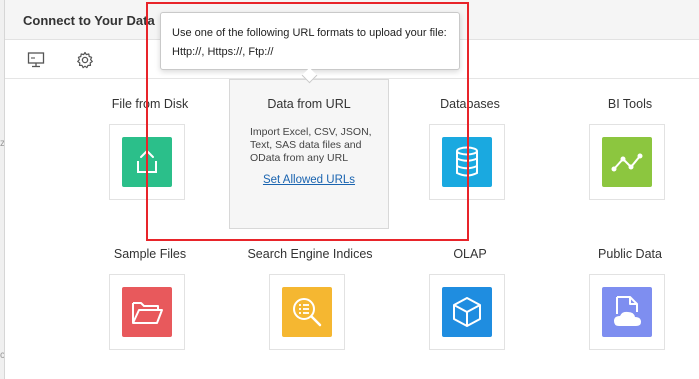 This screenshot has width=699, height=379. Describe the element at coordinates (470, 104) in the screenshot. I see `tile-label-databases: Databases` at that location.